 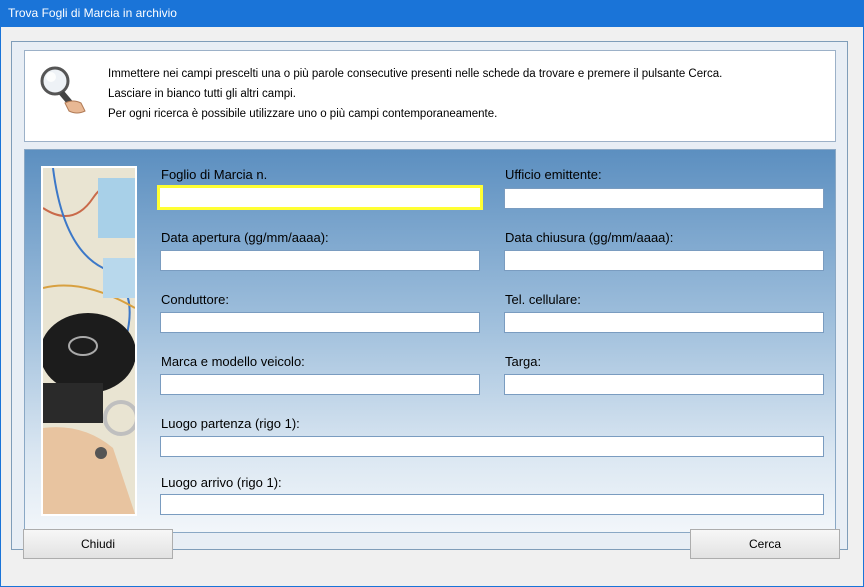 I want to click on ufficio-label: Ufficio emittente:, so click(x=553, y=174).